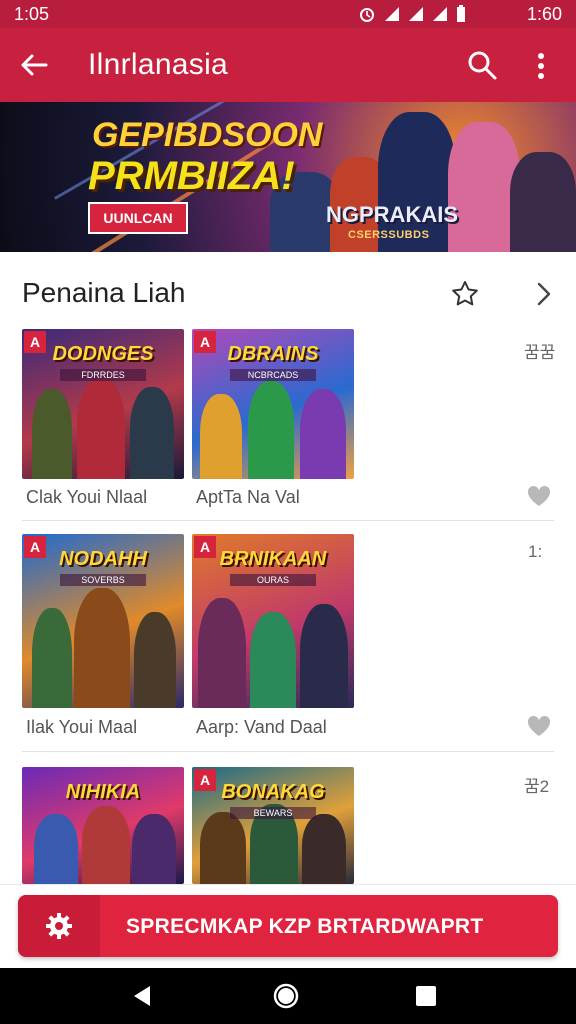 This screenshot has width=576, height=1024. What do you see at coordinates (191, 176) in the screenshot?
I see `banner-headline: PRMBIIZA!` at bounding box center [191, 176].